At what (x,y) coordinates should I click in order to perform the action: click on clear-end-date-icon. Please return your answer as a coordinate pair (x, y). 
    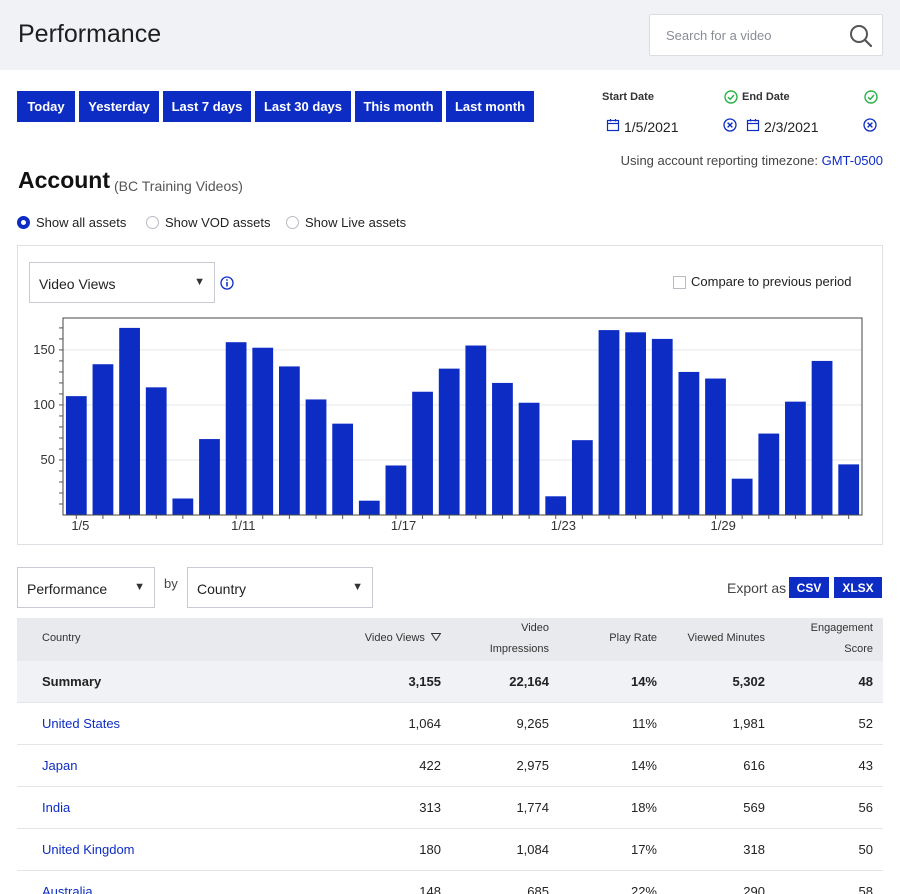
    Looking at the image, I should click on (870, 125).